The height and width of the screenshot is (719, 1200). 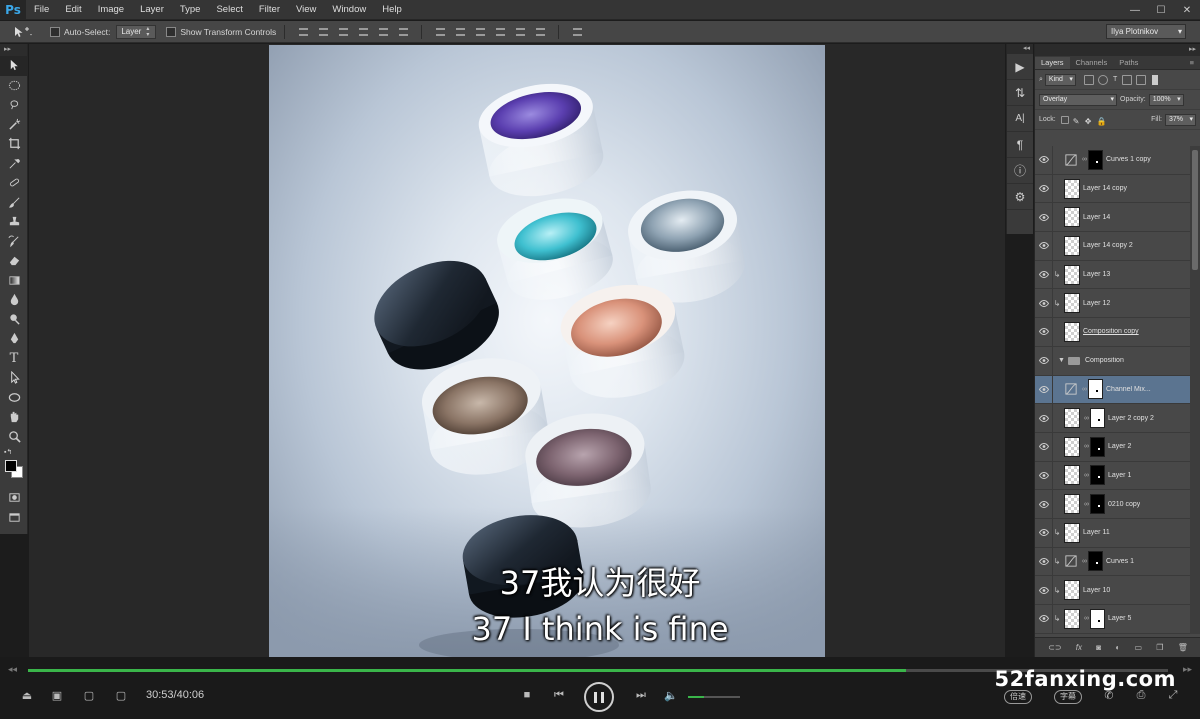 What do you see at coordinates (23, 32) in the screenshot?
I see `move-tool-preset-picker` at bounding box center [23, 32].